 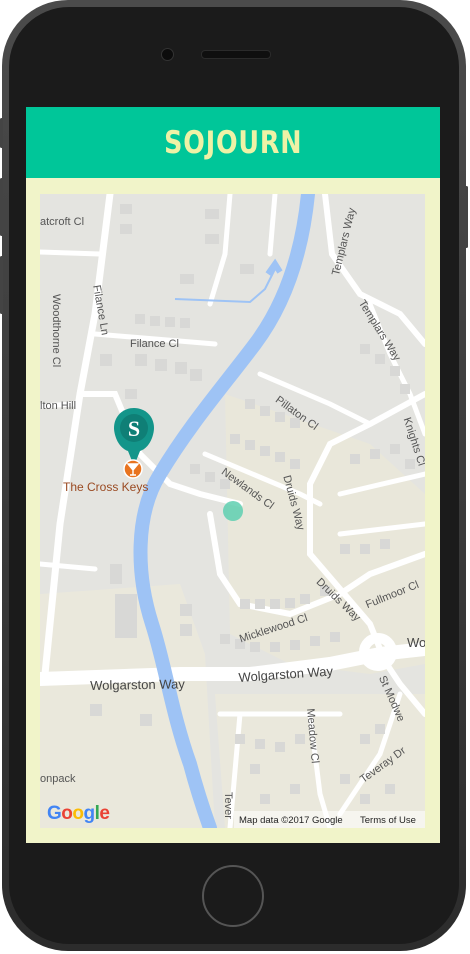 I want to click on google-logo: Google, so click(x=78, y=813).